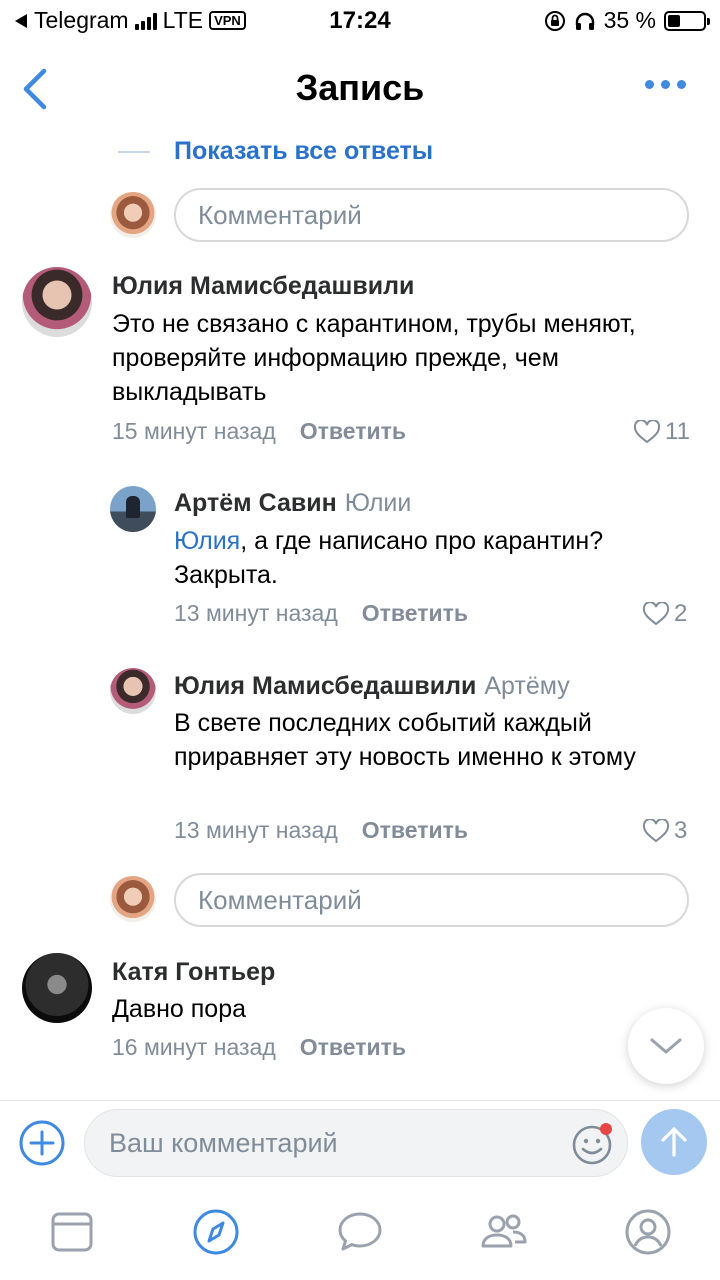  I want to click on comment-author: Катя Гонтьер, so click(193, 972).